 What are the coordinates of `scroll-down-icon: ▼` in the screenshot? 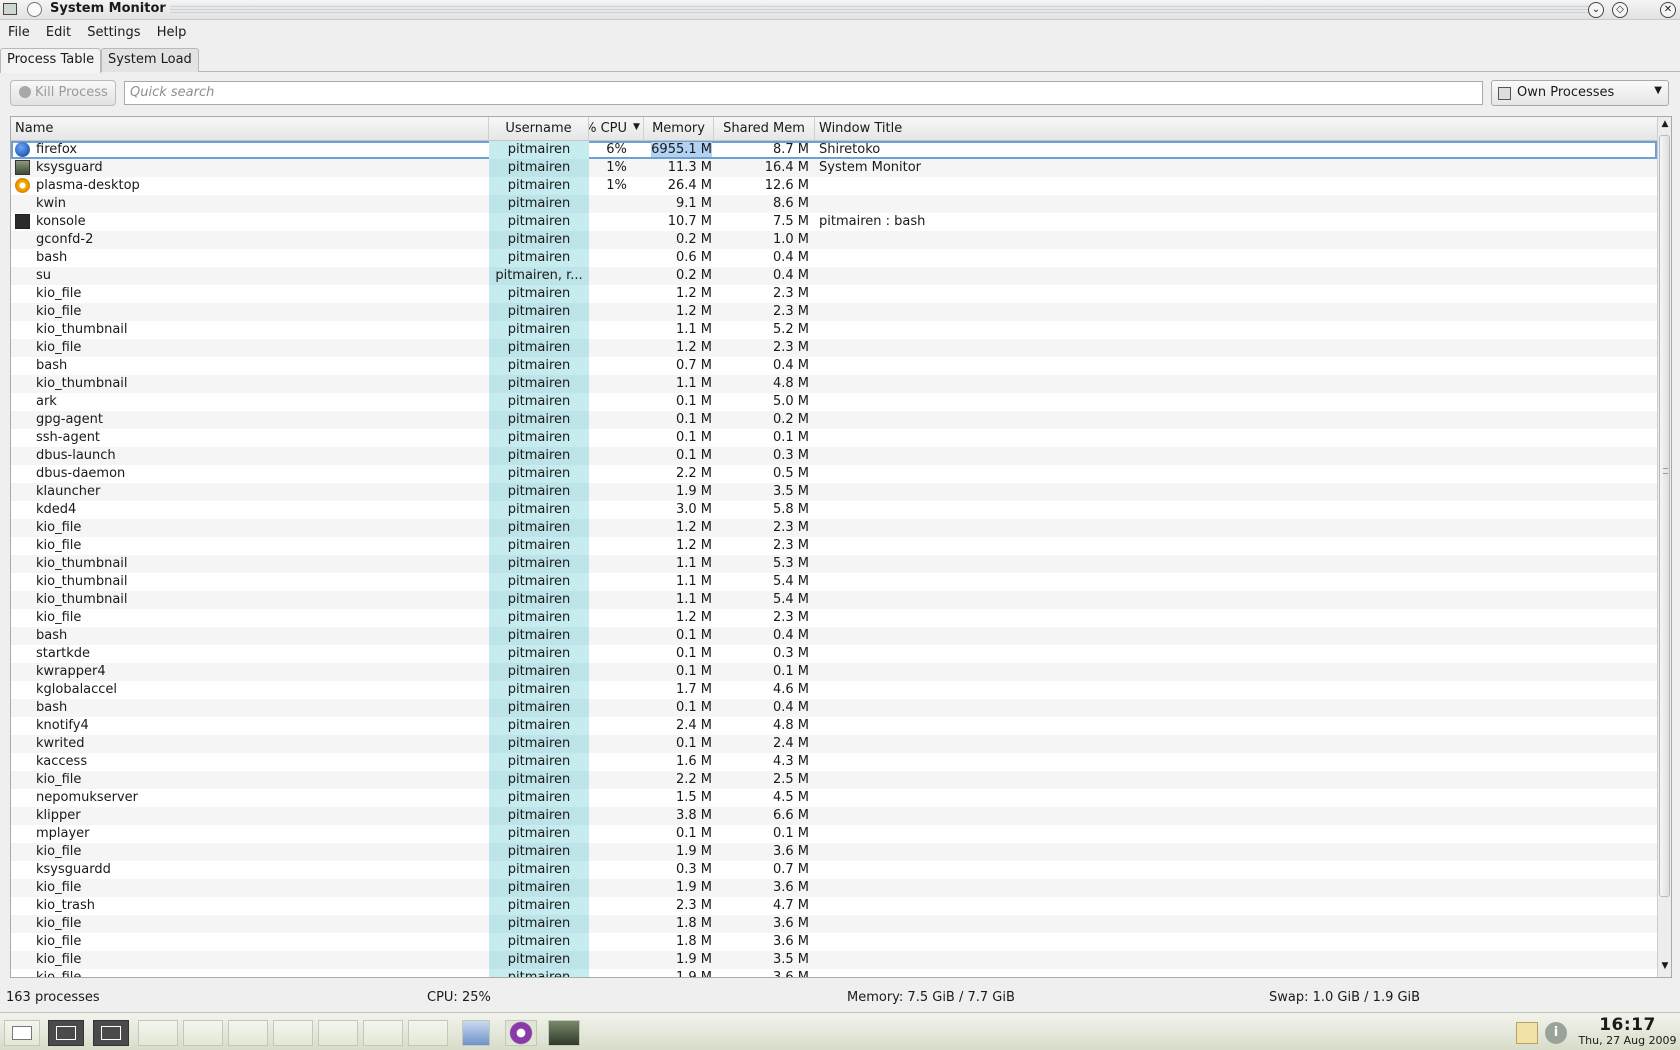 It's located at (1664, 968).